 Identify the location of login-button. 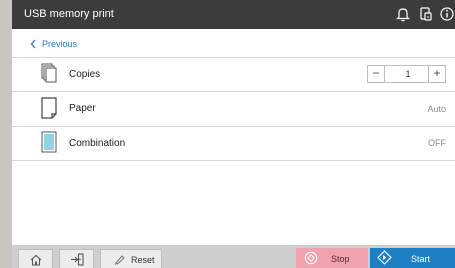
(76, 258).